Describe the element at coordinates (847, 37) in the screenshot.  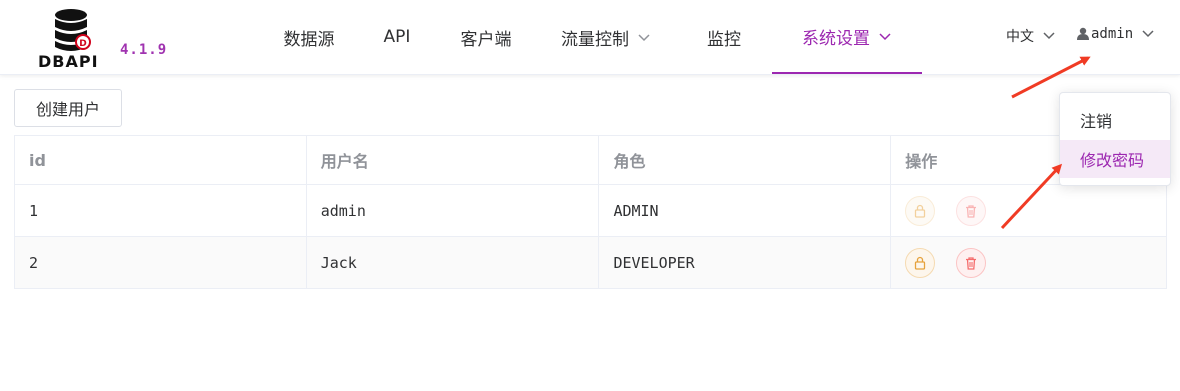
I see `nav-item-system-settings: 系统设置` at that location.